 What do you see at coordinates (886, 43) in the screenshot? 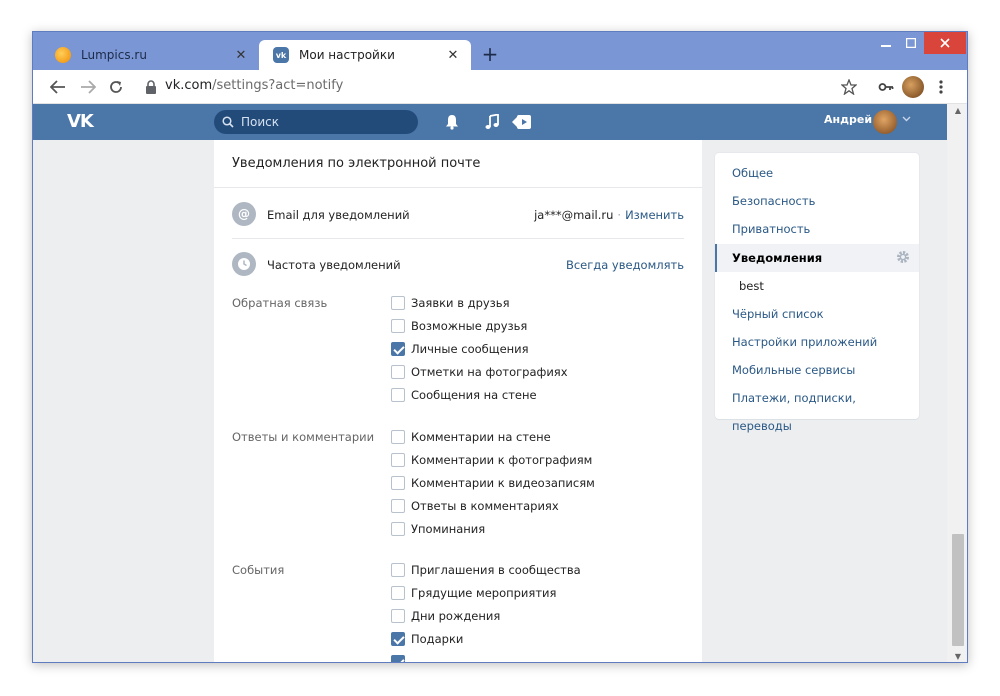
I see `minimize-icon` at bounding box center [886, 43].